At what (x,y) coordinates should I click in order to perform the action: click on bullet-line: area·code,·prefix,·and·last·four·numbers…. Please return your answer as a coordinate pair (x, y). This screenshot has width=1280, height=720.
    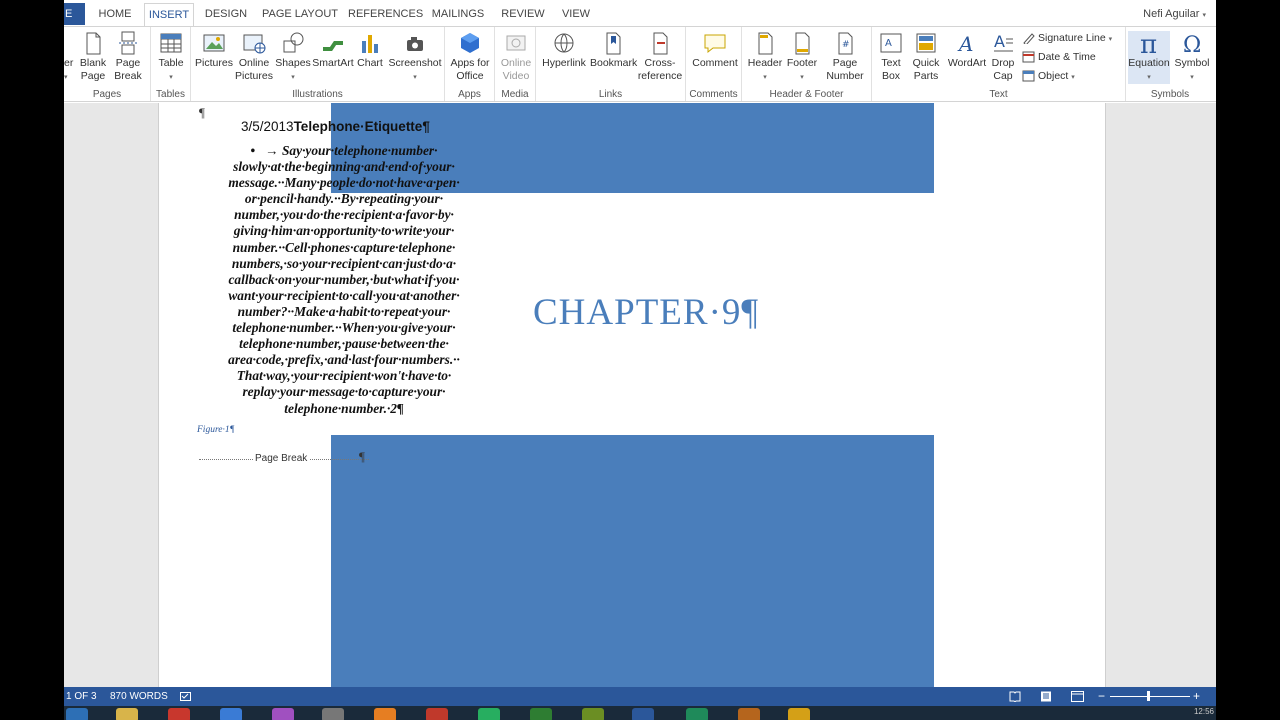
    Looking at the image, I should click on (344, 360).